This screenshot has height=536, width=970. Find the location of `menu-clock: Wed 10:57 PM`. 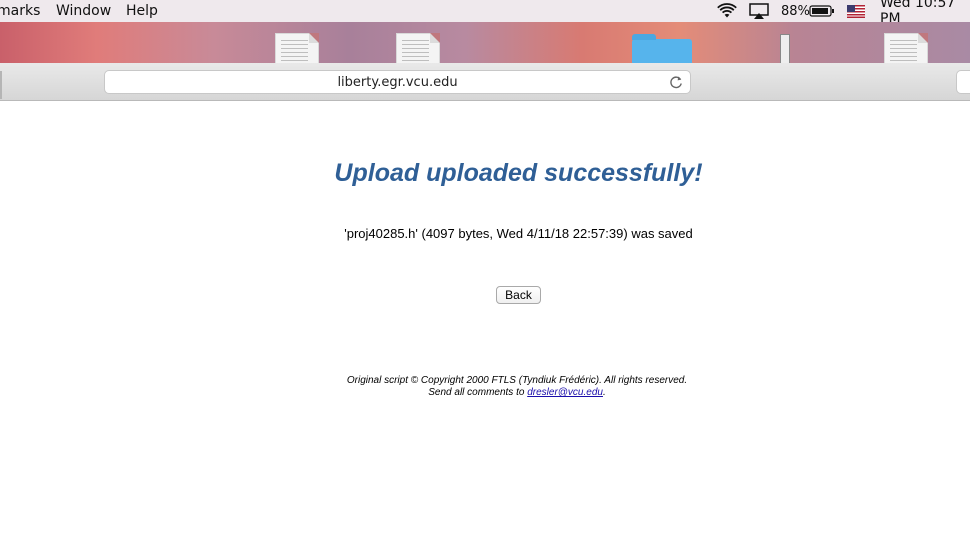

menu-clock: Wed 10:57 PM is located at coordinates (925, 13).